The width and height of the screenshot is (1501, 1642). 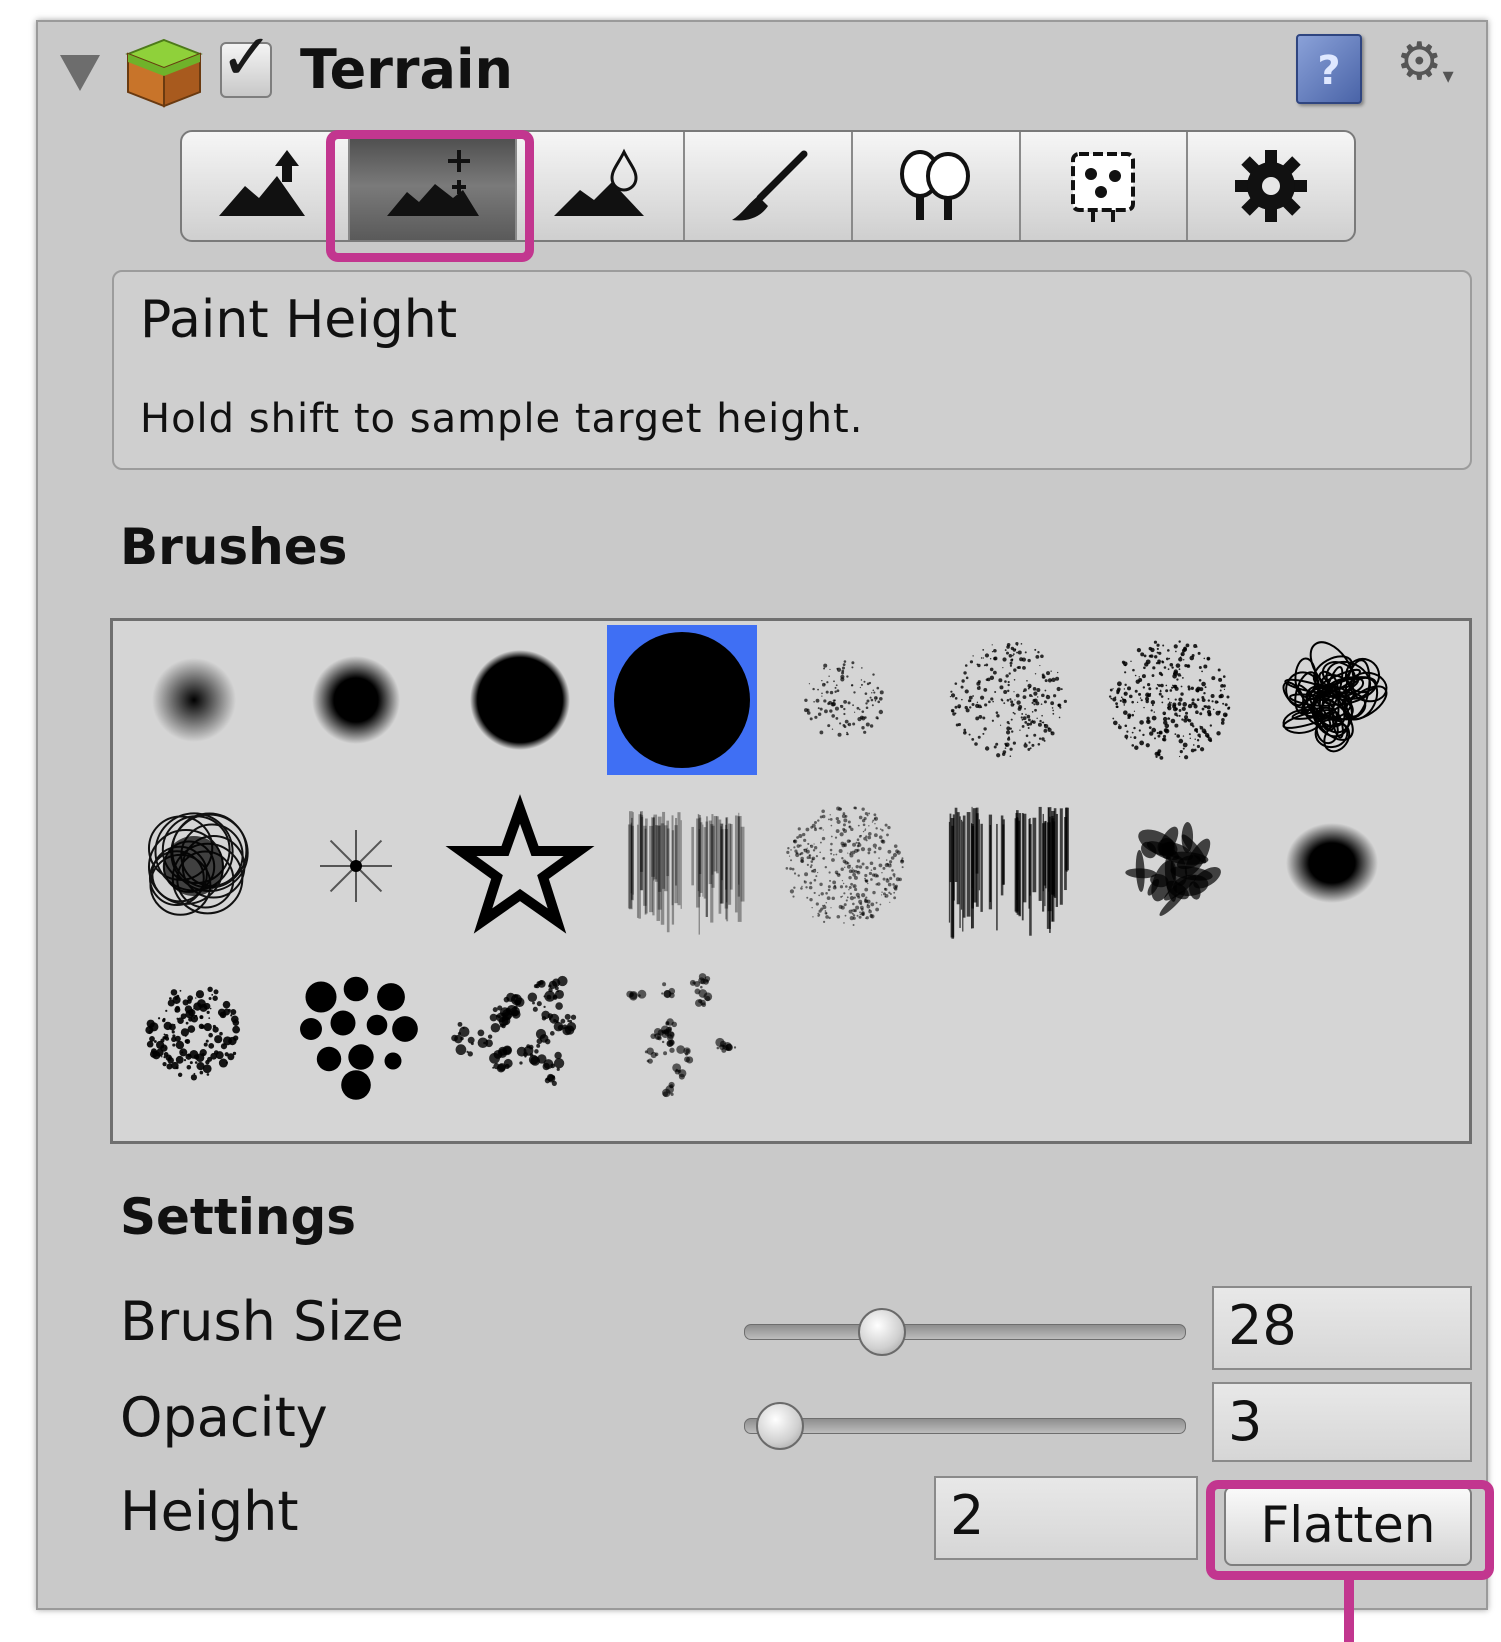 I want to click on help-question-glyph: ?, so click(x=1329, y=71).